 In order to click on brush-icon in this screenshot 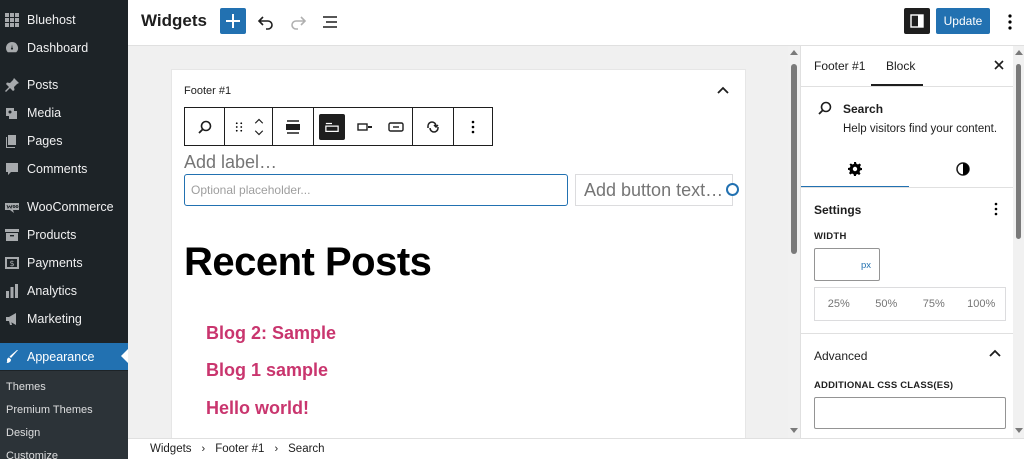, I will do `click(12, 356)`.